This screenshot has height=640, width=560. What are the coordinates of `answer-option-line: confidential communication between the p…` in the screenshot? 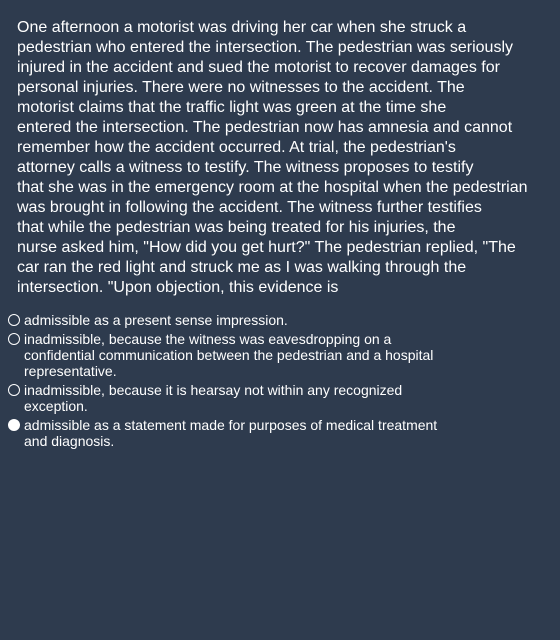 It's located at (229, 355).